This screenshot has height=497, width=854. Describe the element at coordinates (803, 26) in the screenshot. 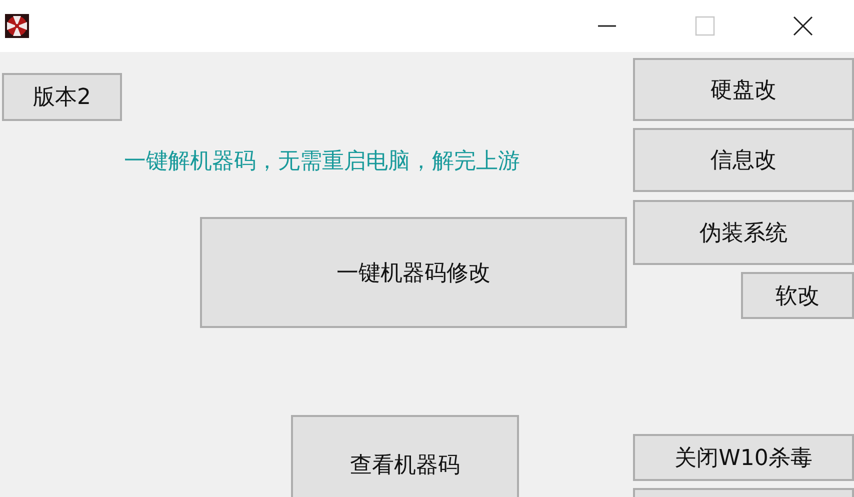

I see `close-icon` at that location.